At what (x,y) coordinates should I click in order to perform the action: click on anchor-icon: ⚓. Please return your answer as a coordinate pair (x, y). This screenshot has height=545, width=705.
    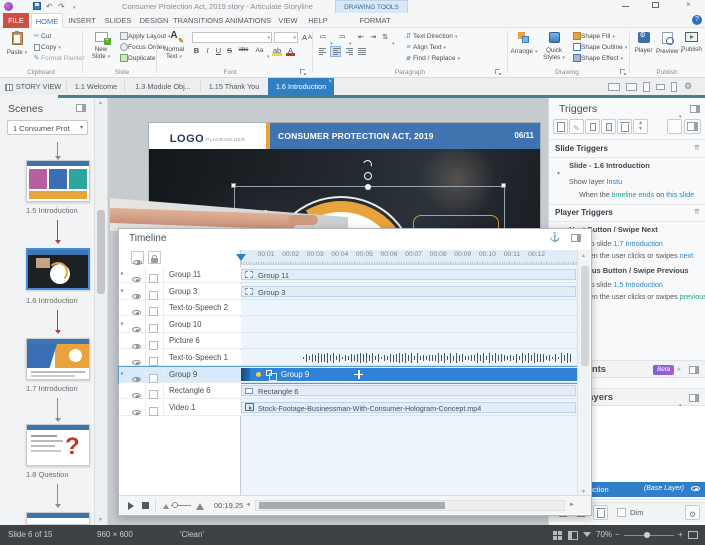
    Looking at the image, I should click on (554, 237).